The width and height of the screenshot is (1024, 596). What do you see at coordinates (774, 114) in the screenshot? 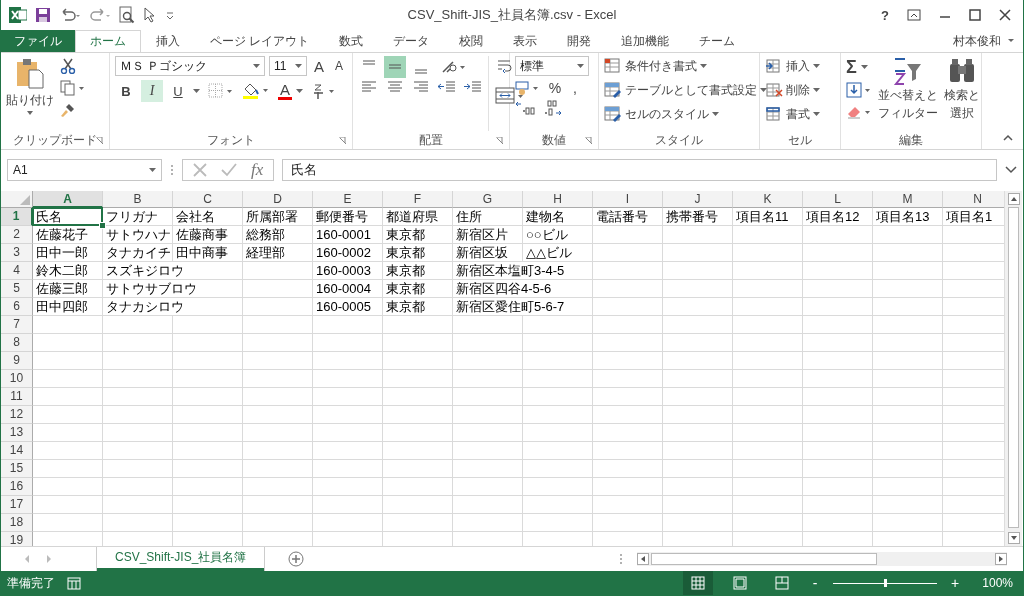
I see `cell-format-icon` at bounding box center [774, 114].